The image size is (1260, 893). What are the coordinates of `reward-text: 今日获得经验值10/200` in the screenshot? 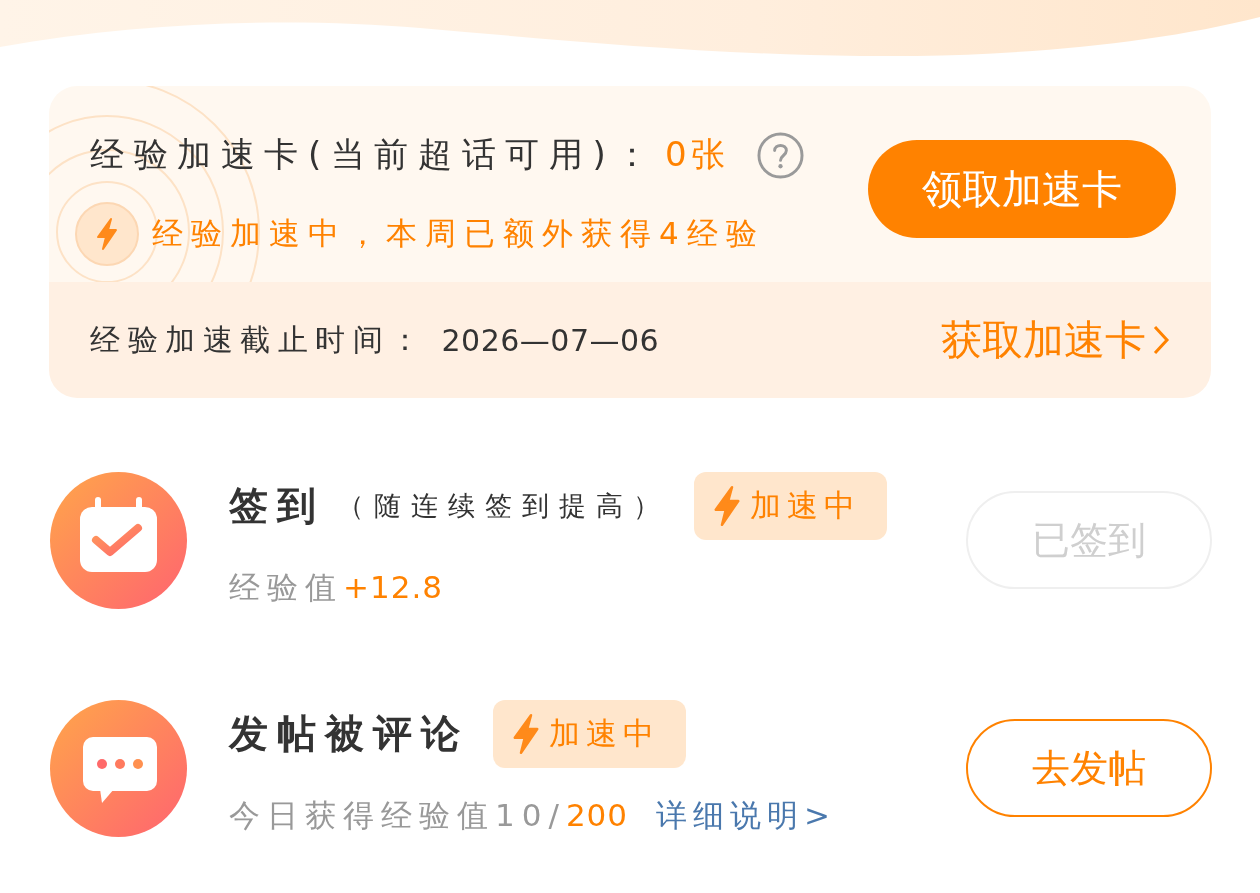 It's located at (429, 815).